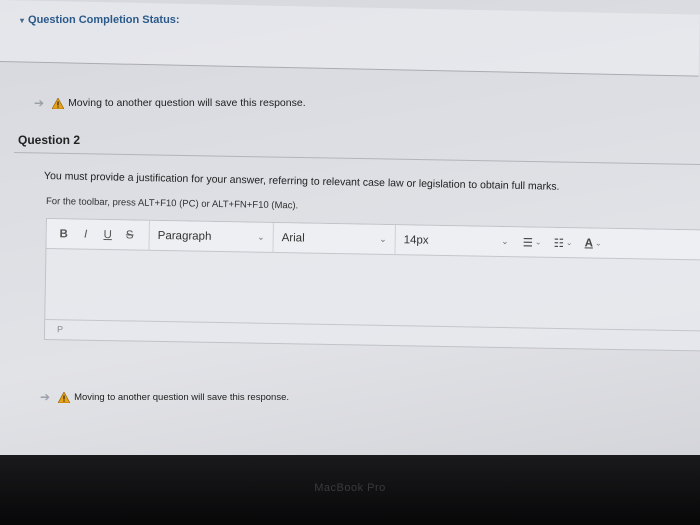  What do you see at coordinates (350, 488) in the screenshot?
I see `device-brand: MacBook Pro` at bounding box center [350, 488].